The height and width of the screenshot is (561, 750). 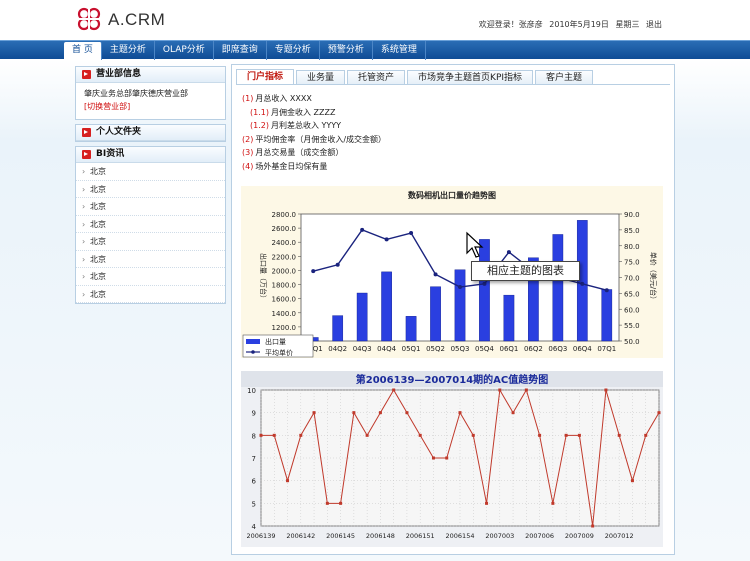 I want to click on y-tick-label: 7, so click(x=254, y=459).